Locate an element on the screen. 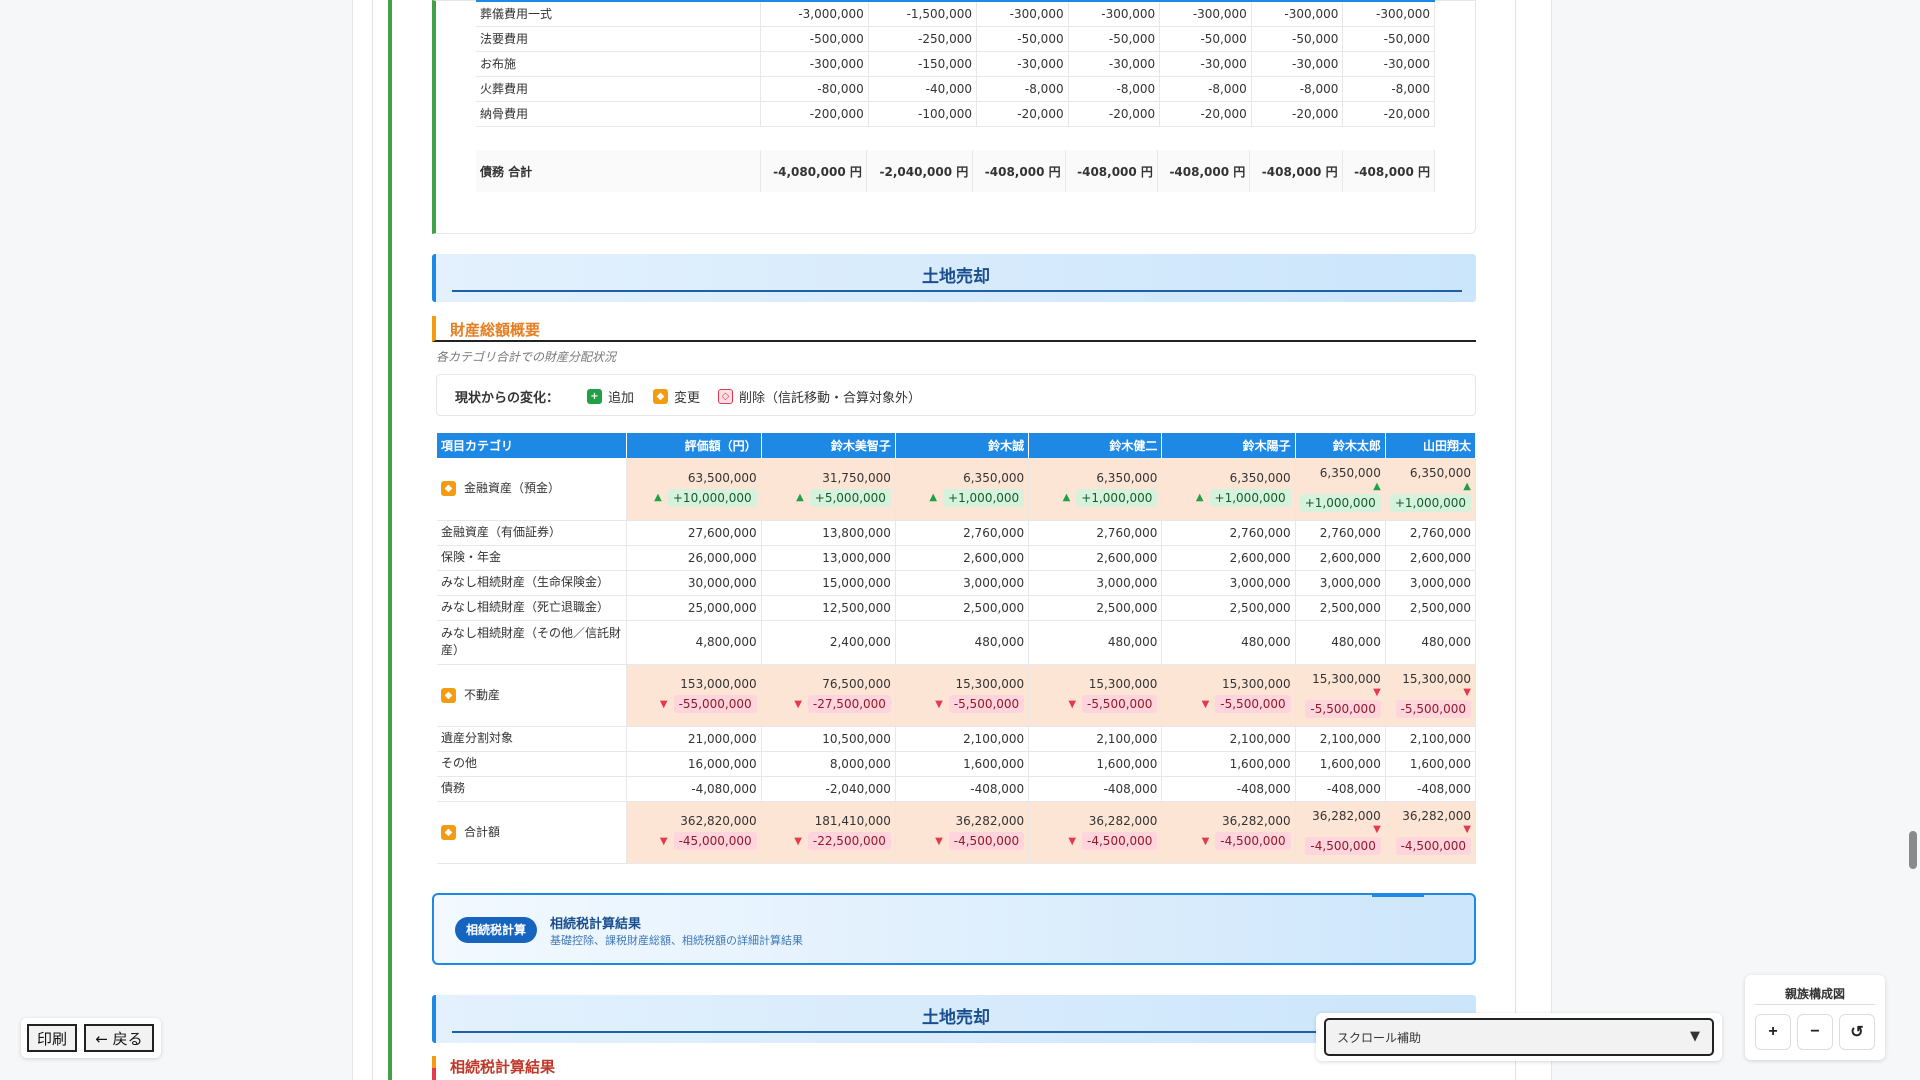  plus-square-icon: + is located at coordinates (594, 396).